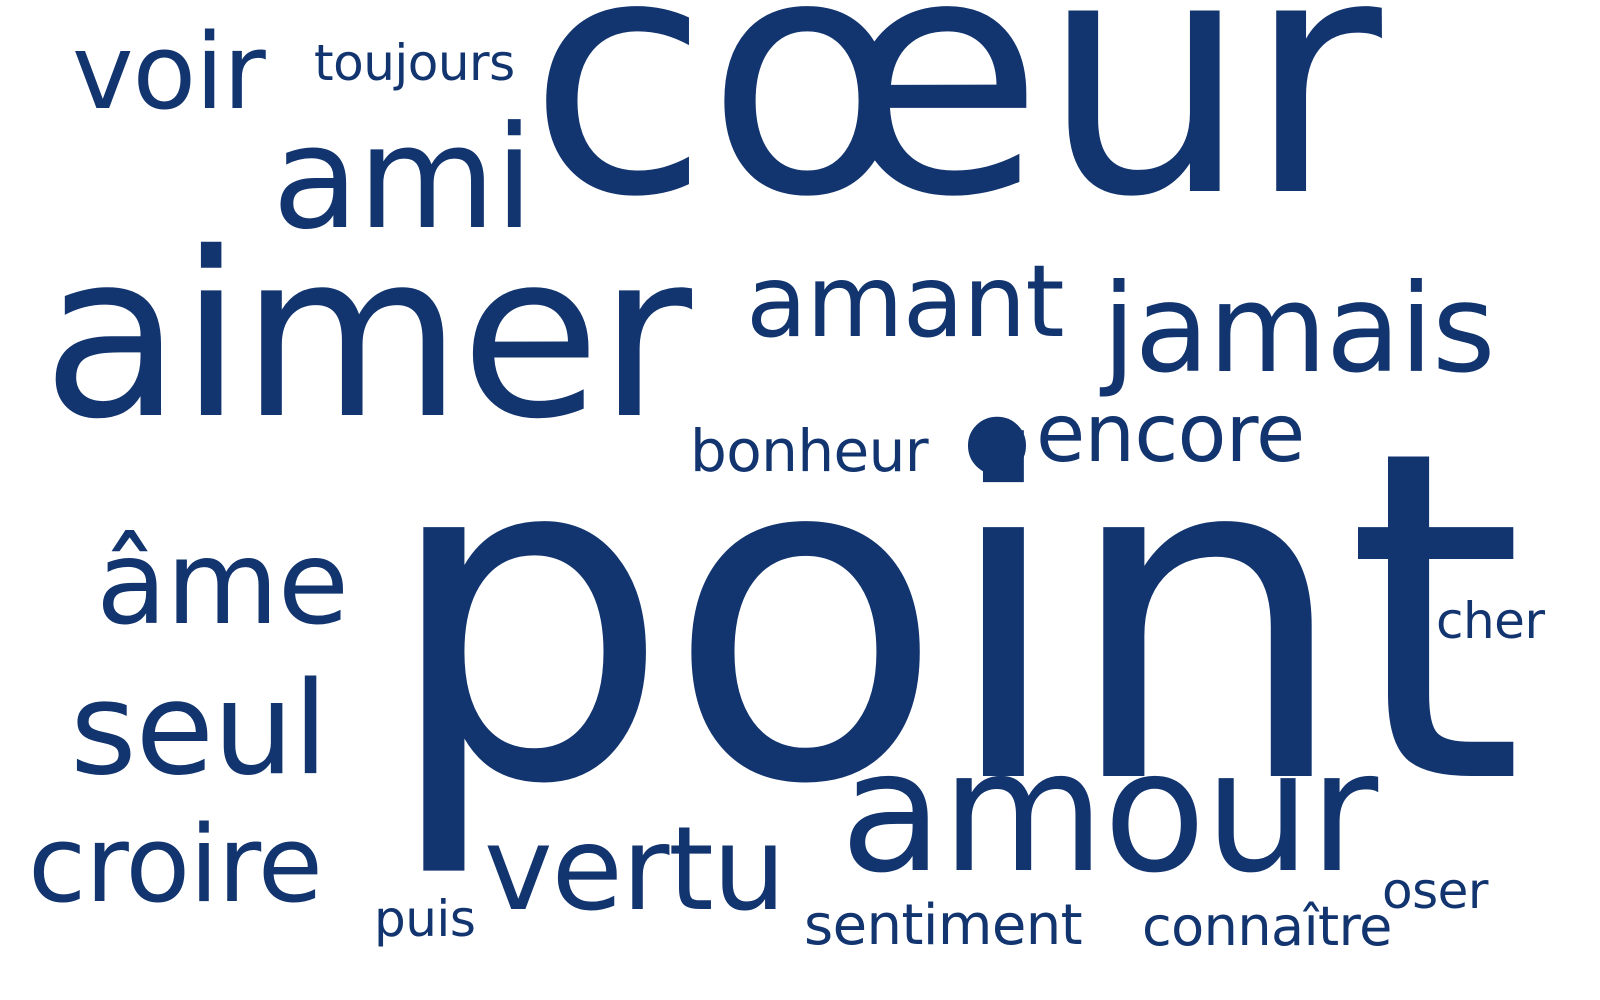 This screenshot has width=1600, height=1000. Describe the element at coordinates (1170, 433) in the screenshot. I see `word-encore: encore` at that location.